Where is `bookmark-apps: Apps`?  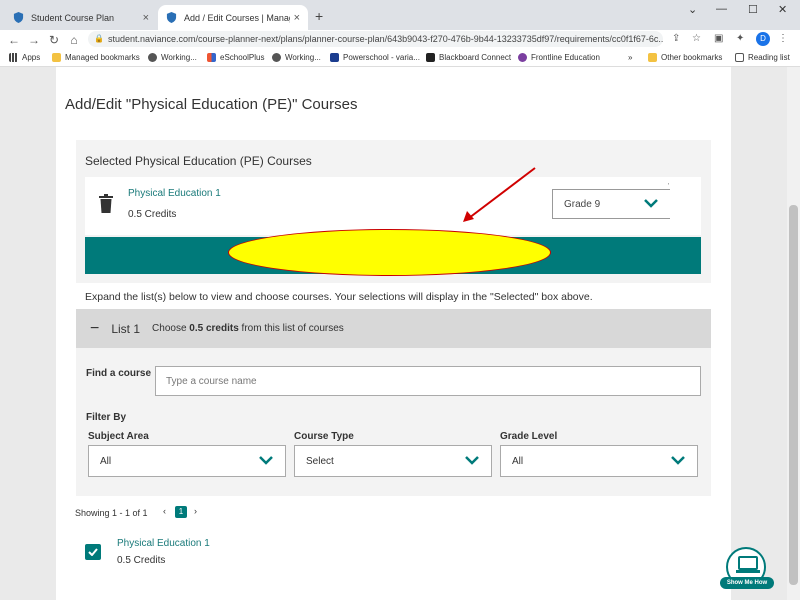 bookmark-apps: Apps is located at coordinates (24, 57).